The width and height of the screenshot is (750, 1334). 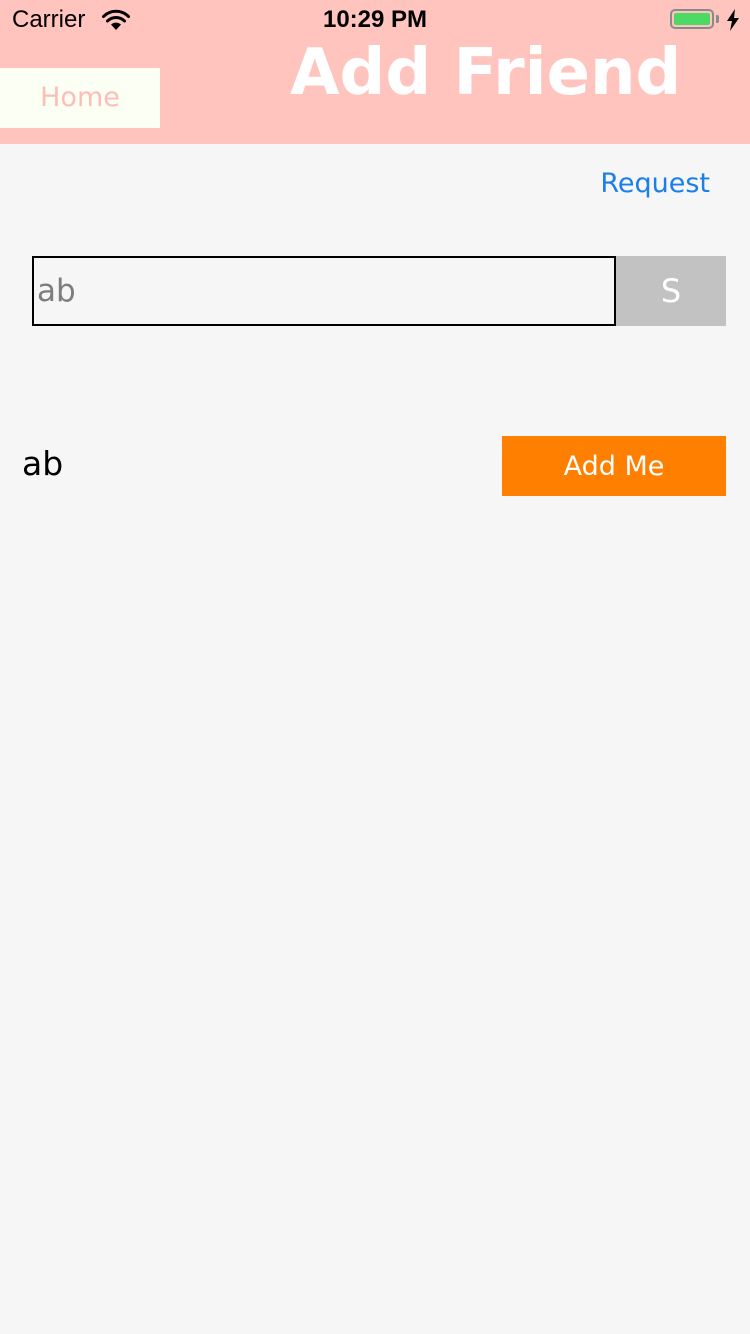 I want to click on nav-header: Carrier 10:29 PM Home Add Friend, so click(x=375, y=72).